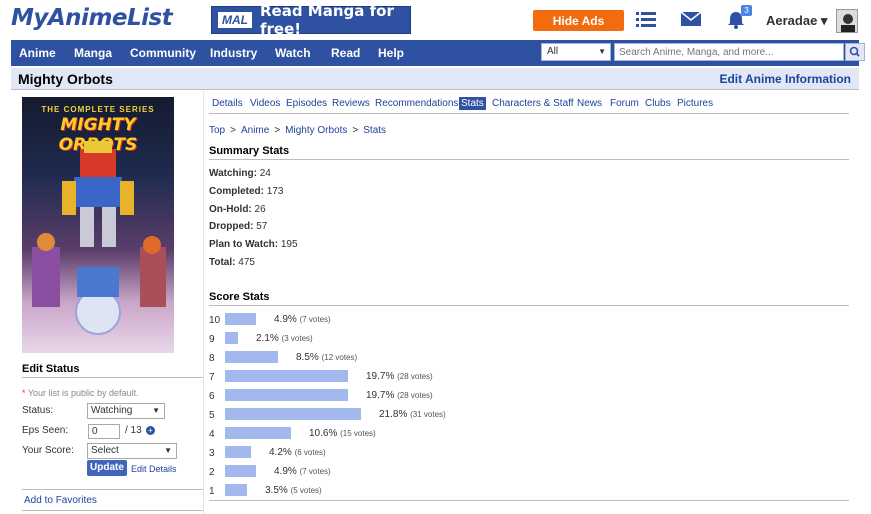 Image resolution: width=871 pixels, height=514 pixels. I want to click on user-menu: Aeradae ▾, so click(796, 21).